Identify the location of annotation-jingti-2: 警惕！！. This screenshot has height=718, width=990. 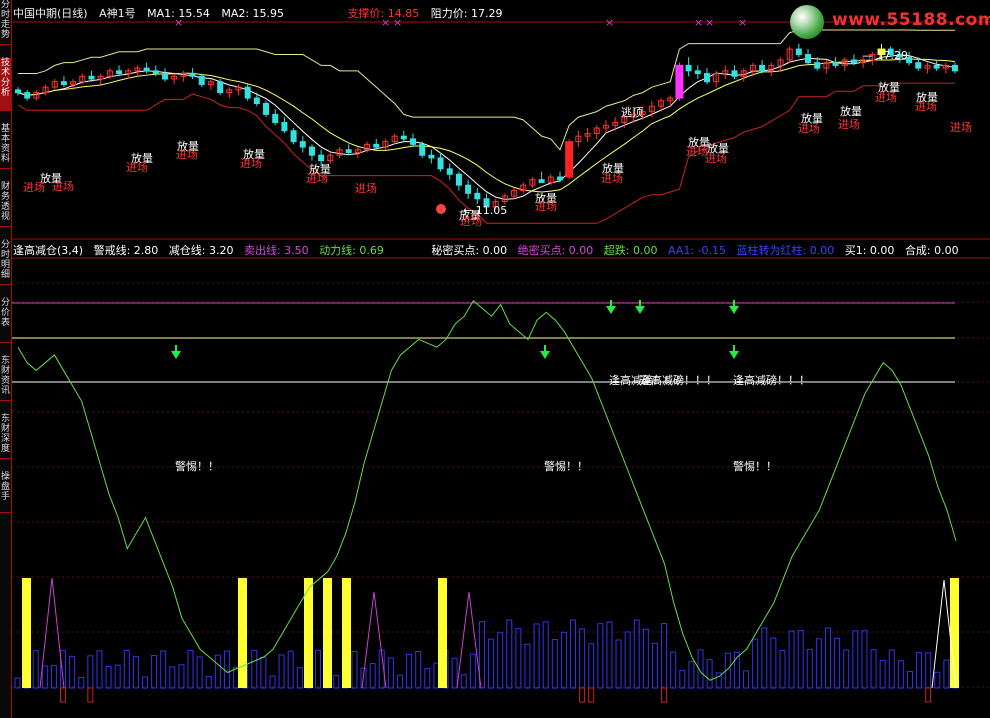
(755, 466).